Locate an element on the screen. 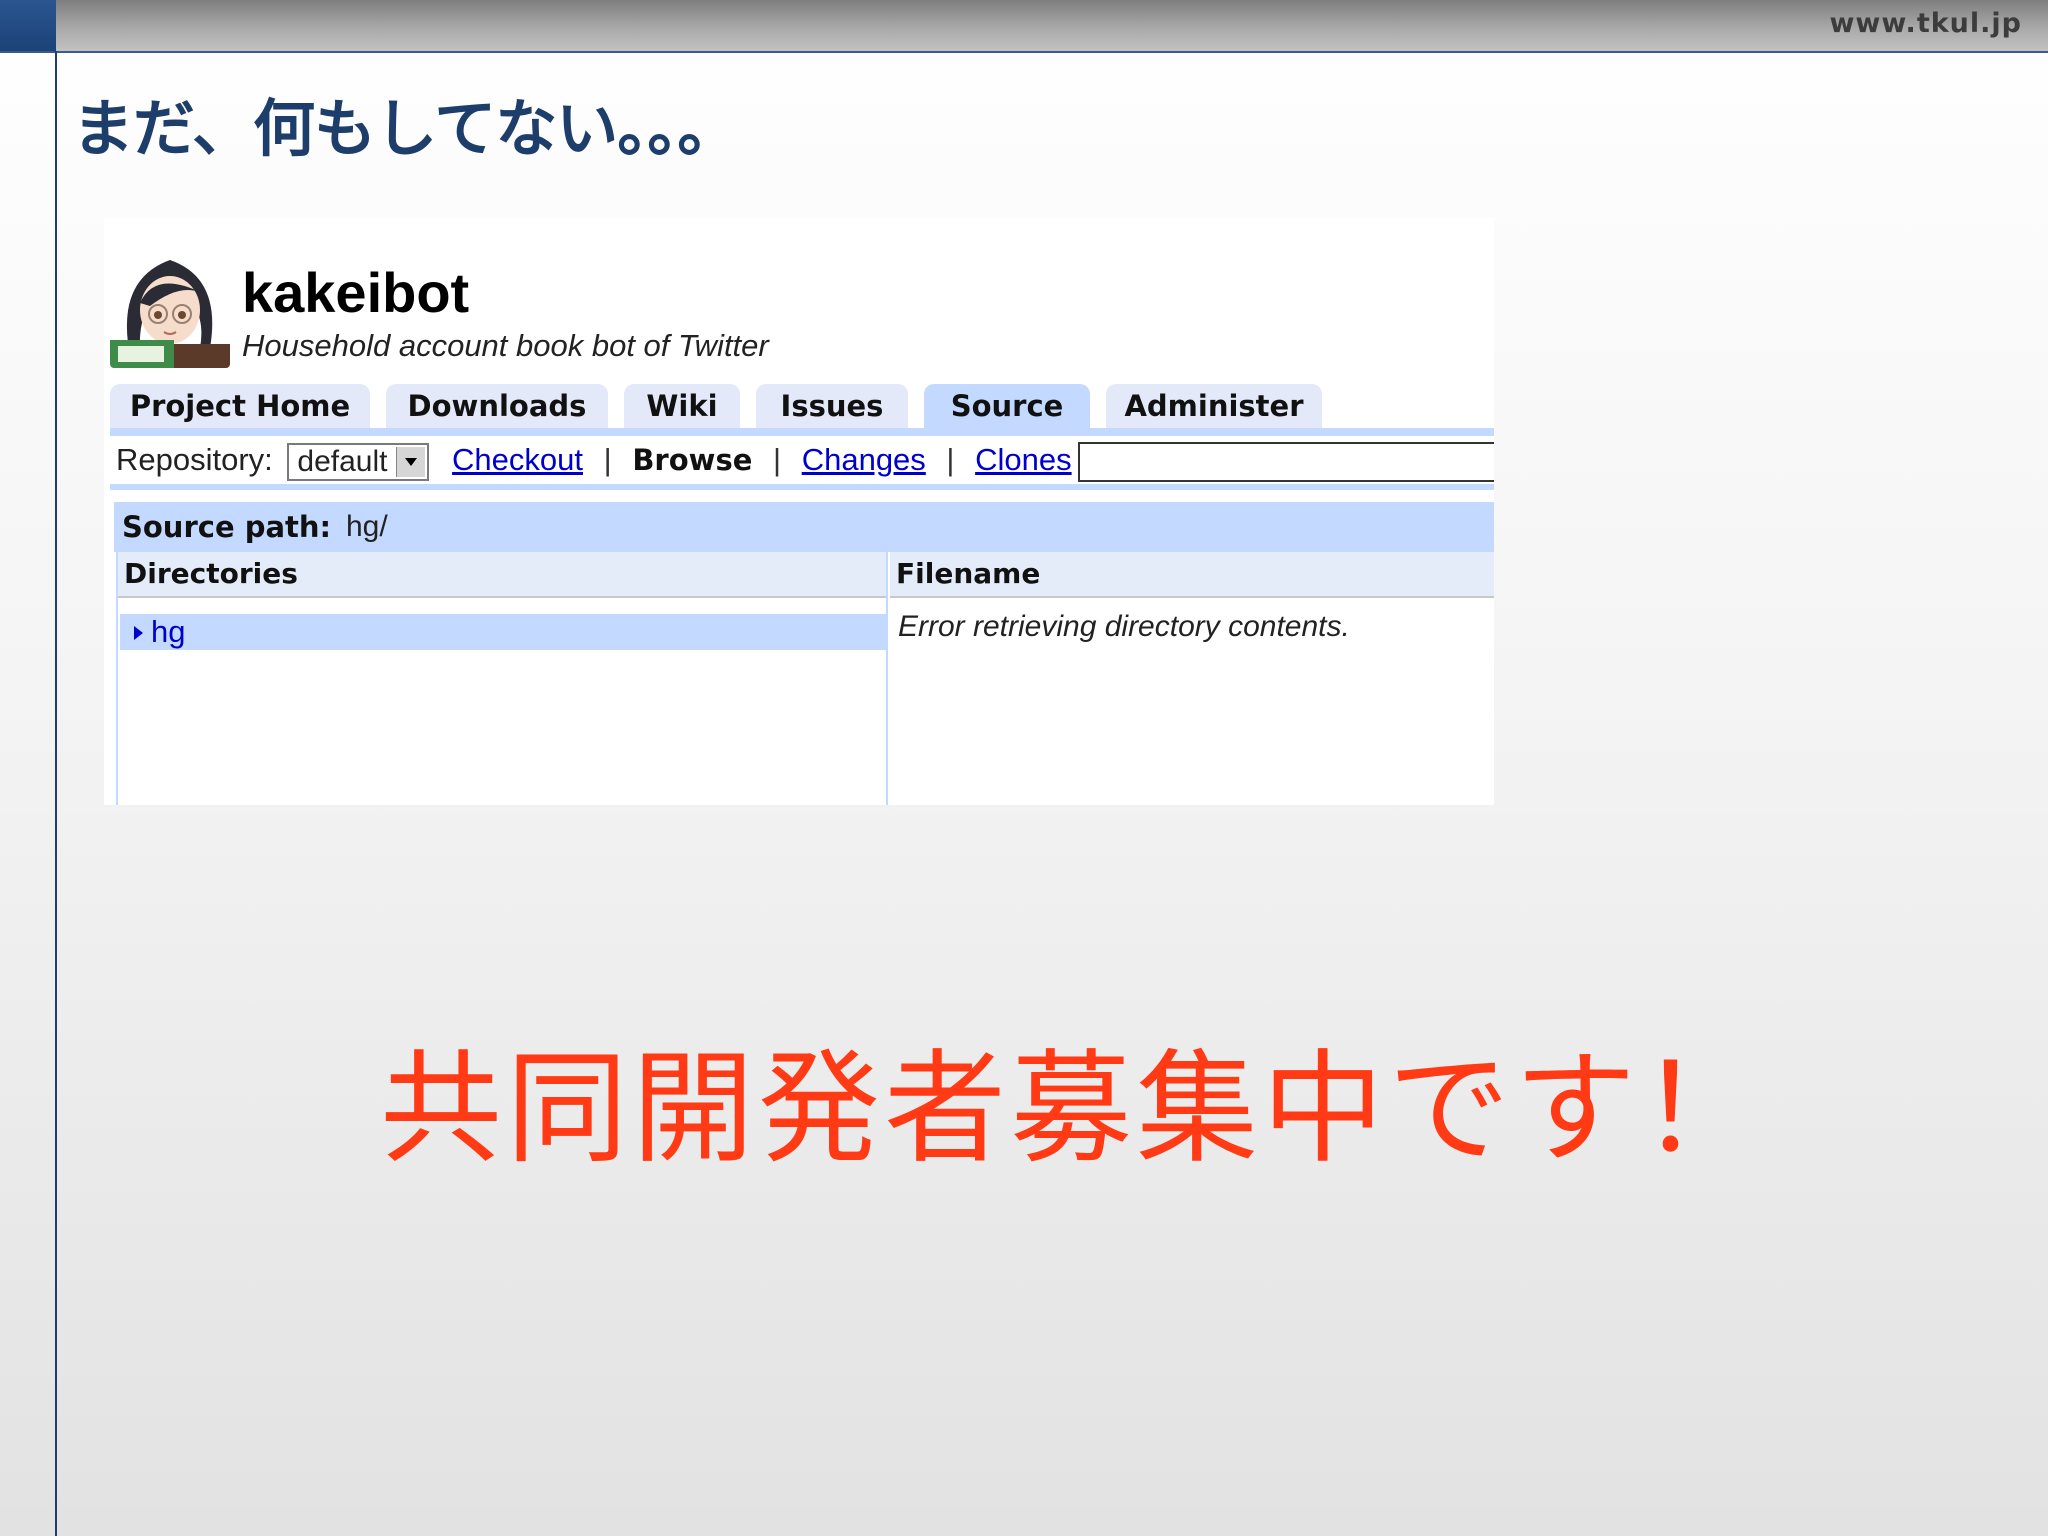  repository-label: Repository: is located at coordinates (194, 459).